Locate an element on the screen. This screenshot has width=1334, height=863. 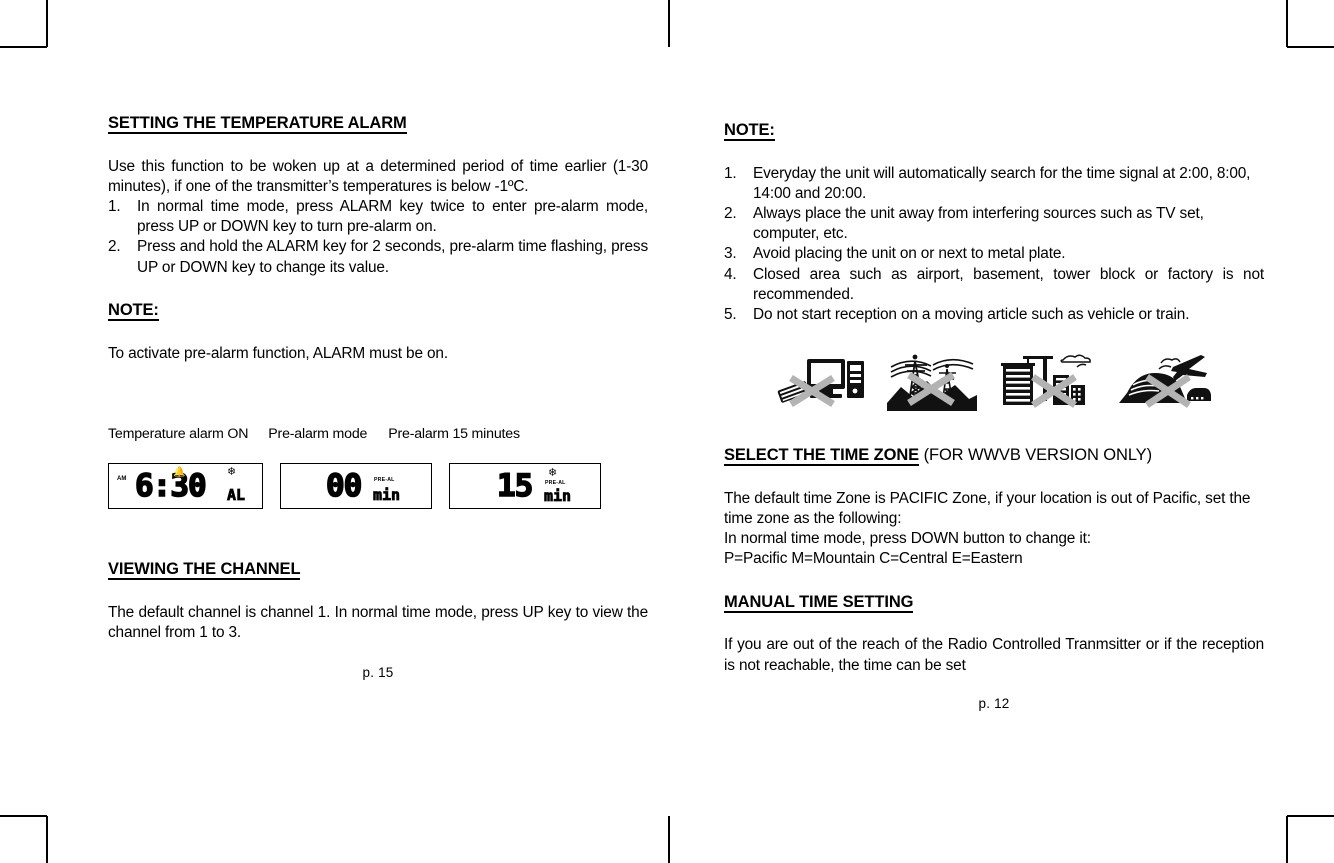
right-heading-manual-wrap: MANUAL TIME SETTING is located at coordinates (994, 603).